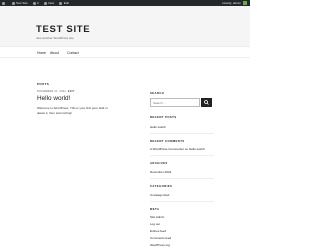 The width and height of the screenshot is (320, 250). Describe the element at coordinates (158, 231) in the screenshot. I see `meta-item-entries-feed: Entries feed` at that location.